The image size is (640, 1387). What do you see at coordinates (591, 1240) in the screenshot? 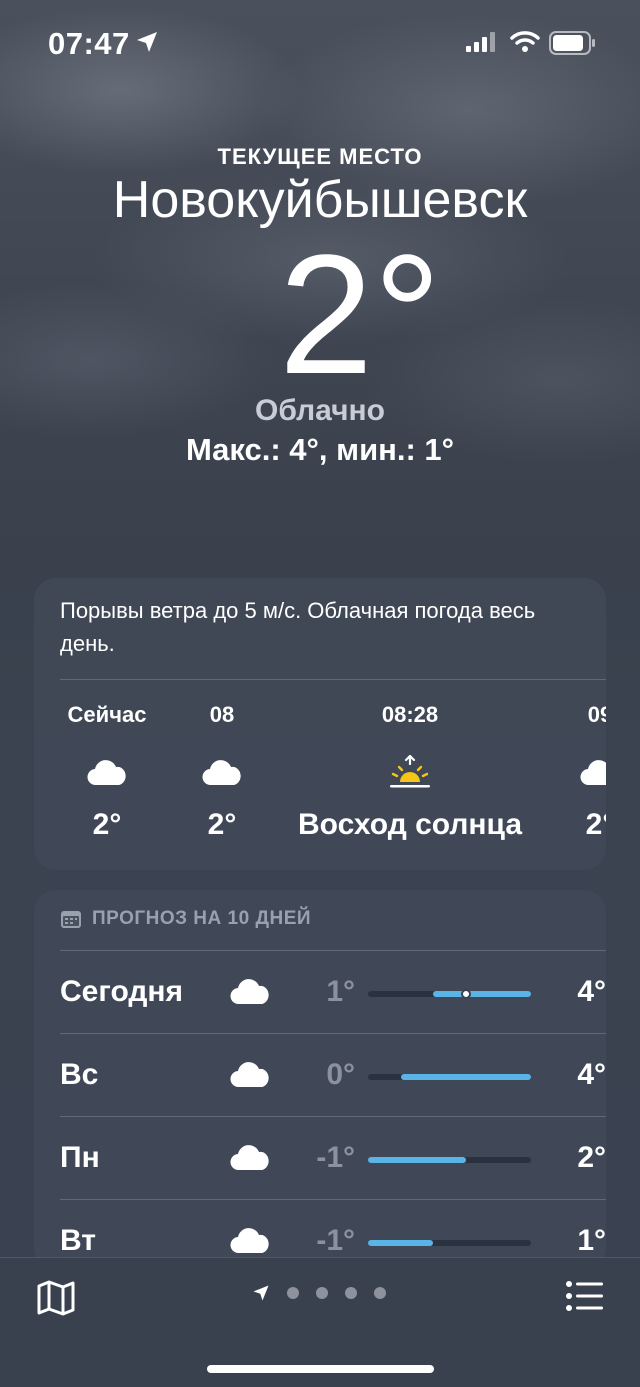
I see `high-temperature: 1°` at bounding box center [591, 1240].